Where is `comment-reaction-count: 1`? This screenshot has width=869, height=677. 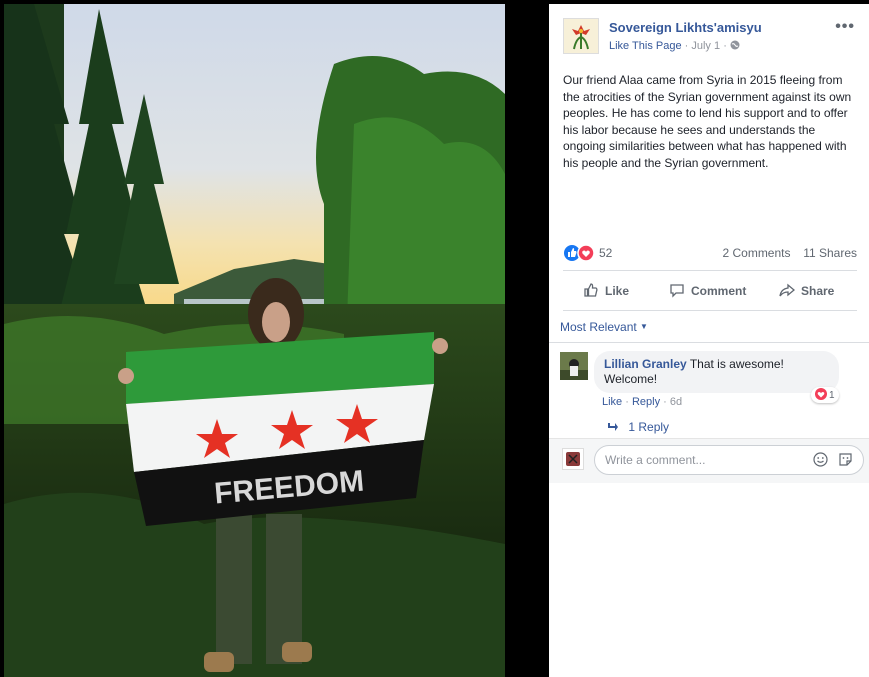 comment-reaction-count: 1 is located at coordinates (832, 395).